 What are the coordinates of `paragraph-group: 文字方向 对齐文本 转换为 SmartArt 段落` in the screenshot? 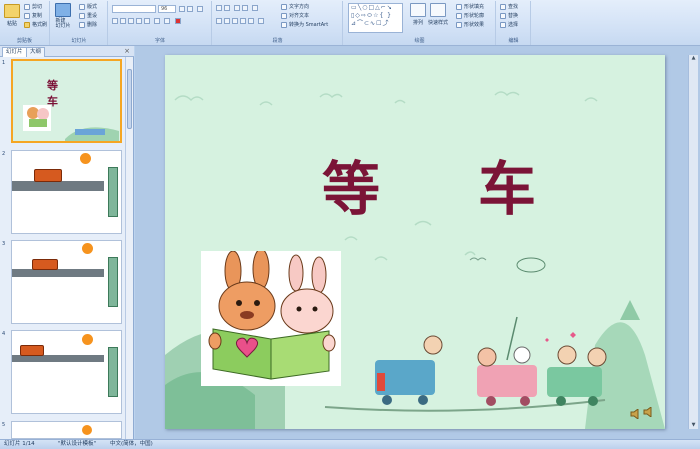 It's located at (278, 23).